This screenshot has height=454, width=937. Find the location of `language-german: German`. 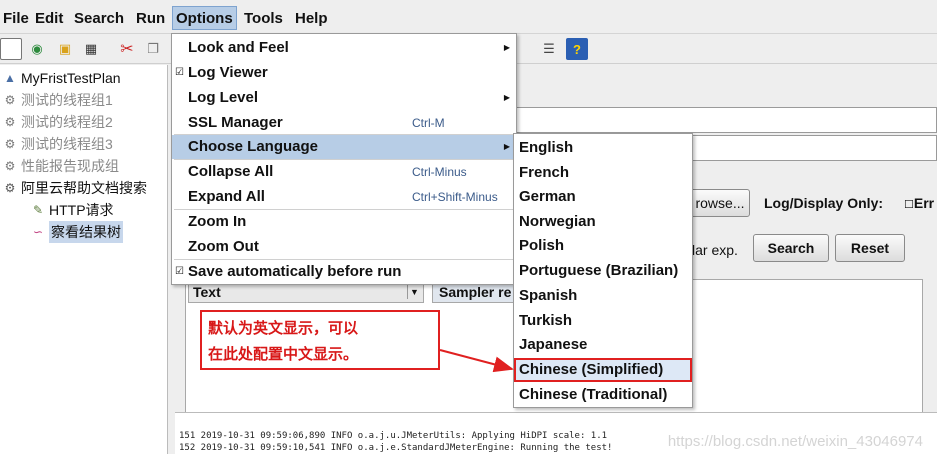

language-german: German is located at coordinates (603, 197).